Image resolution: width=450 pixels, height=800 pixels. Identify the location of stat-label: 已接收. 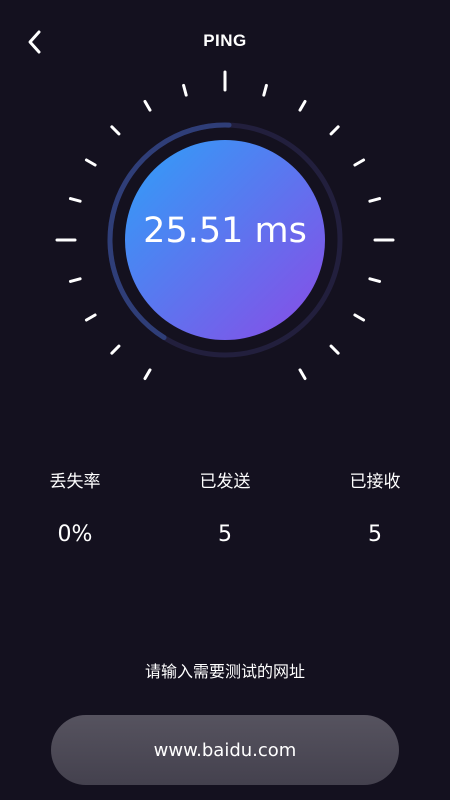
(375, 482).